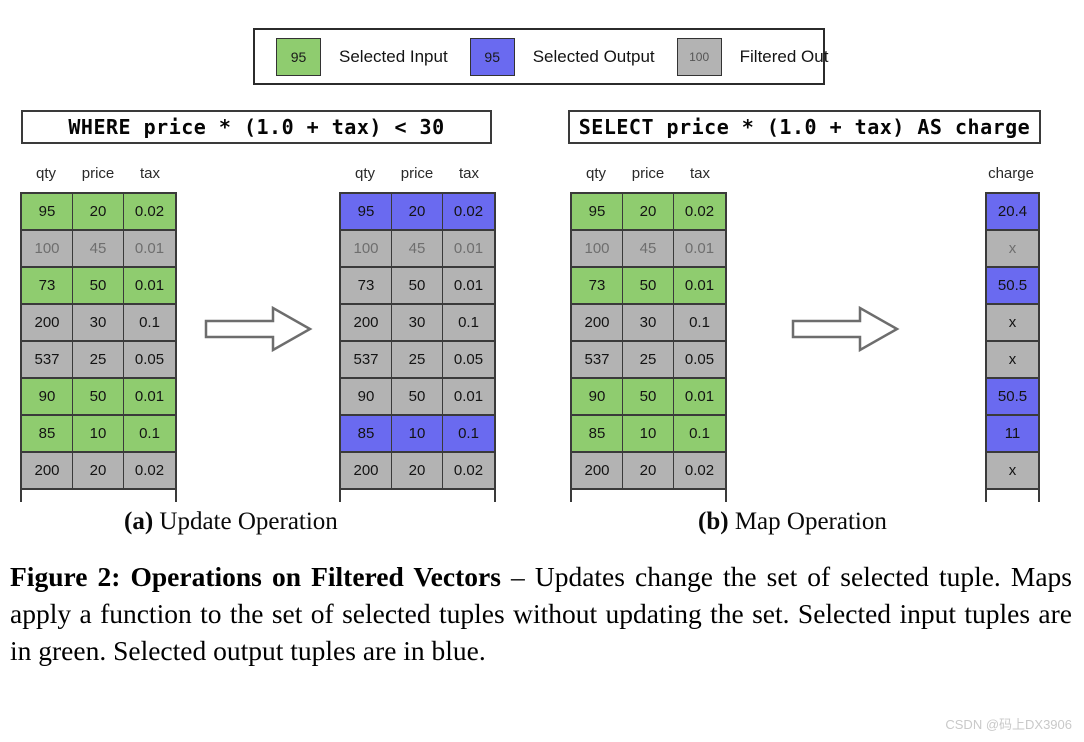  Describe the element at coordinates (597, 212) in the screenshot. I see `table-cell: 95` at that location.